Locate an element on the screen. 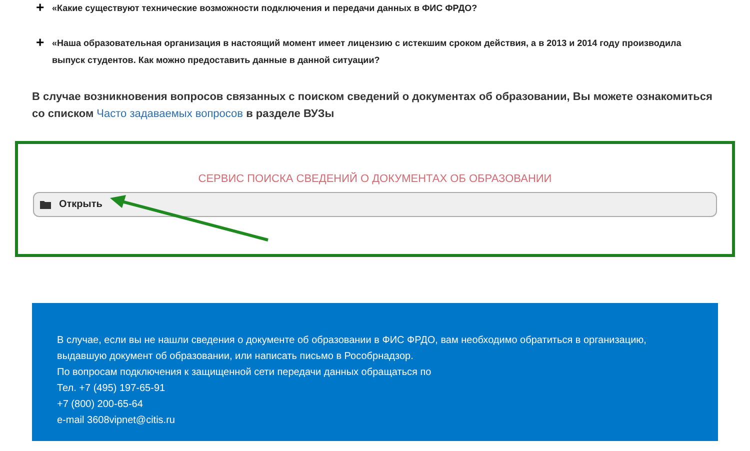  folder-icon is located at coordinates (45, 204).